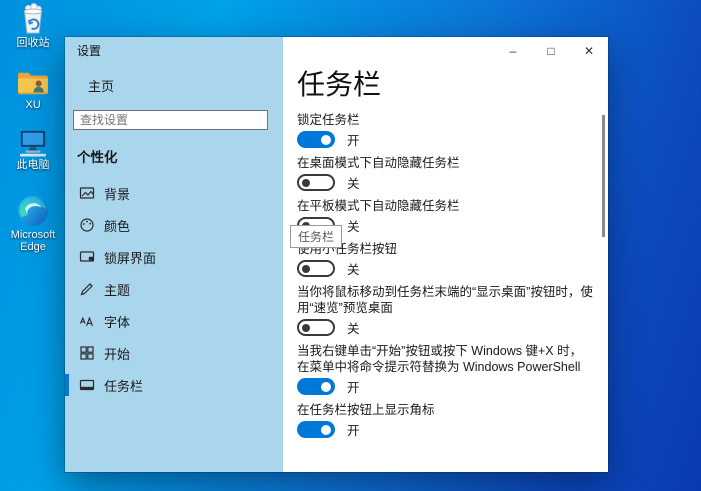 Image resolution: width=701 pixels, height=491 pixels. Describe the element at coordinates (87, 225) in the screenshot. I see `colors-icon` at that location.